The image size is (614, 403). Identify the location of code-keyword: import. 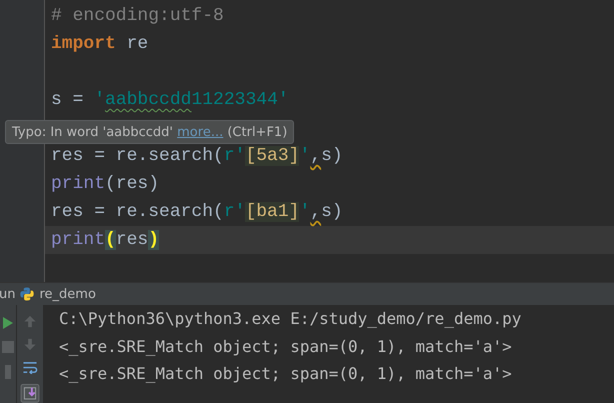
(83, 44).